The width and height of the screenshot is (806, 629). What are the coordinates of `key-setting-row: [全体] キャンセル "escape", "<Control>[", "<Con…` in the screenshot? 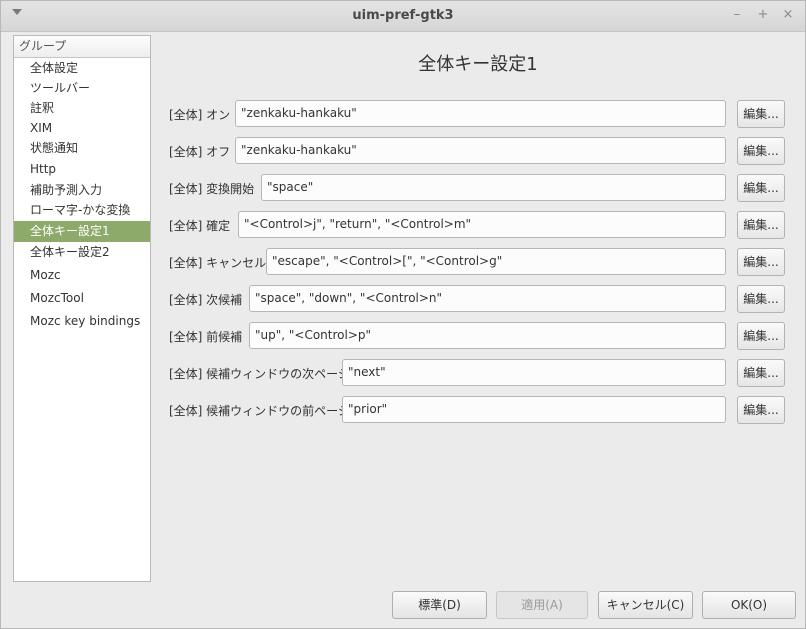 It's located at (477, 262).